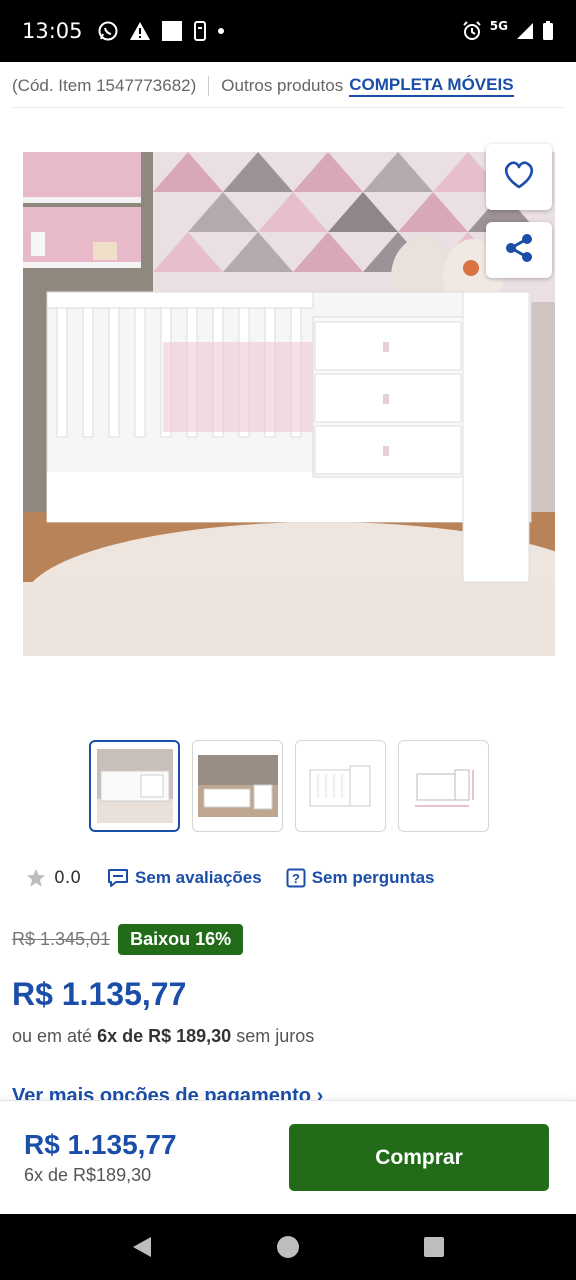 This screenshot has height=1280, width=576. I want to click on more-payments-label: Ver mais opções de pagamento, so click(161, 1092).